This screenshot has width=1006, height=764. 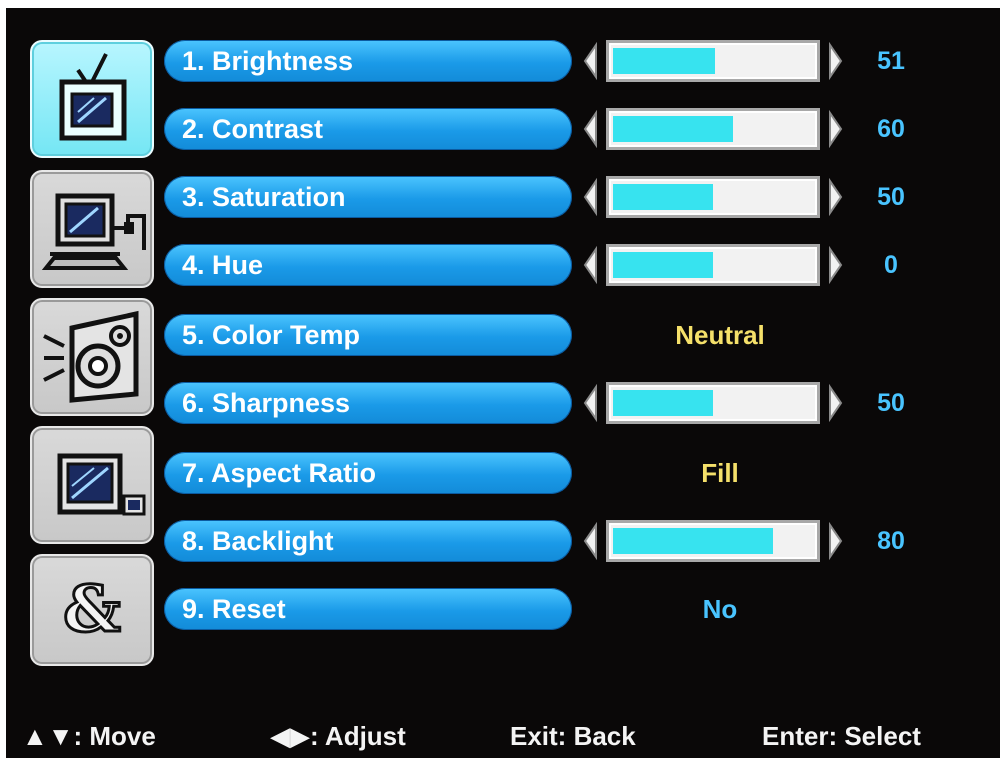 I want to click on menu-item: 4. Hue, so click(x=368, y=265).